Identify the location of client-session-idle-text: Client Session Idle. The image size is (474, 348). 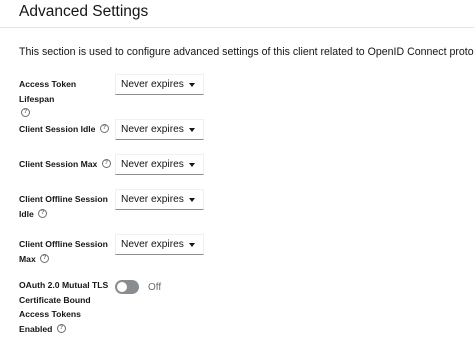
(57, 129).